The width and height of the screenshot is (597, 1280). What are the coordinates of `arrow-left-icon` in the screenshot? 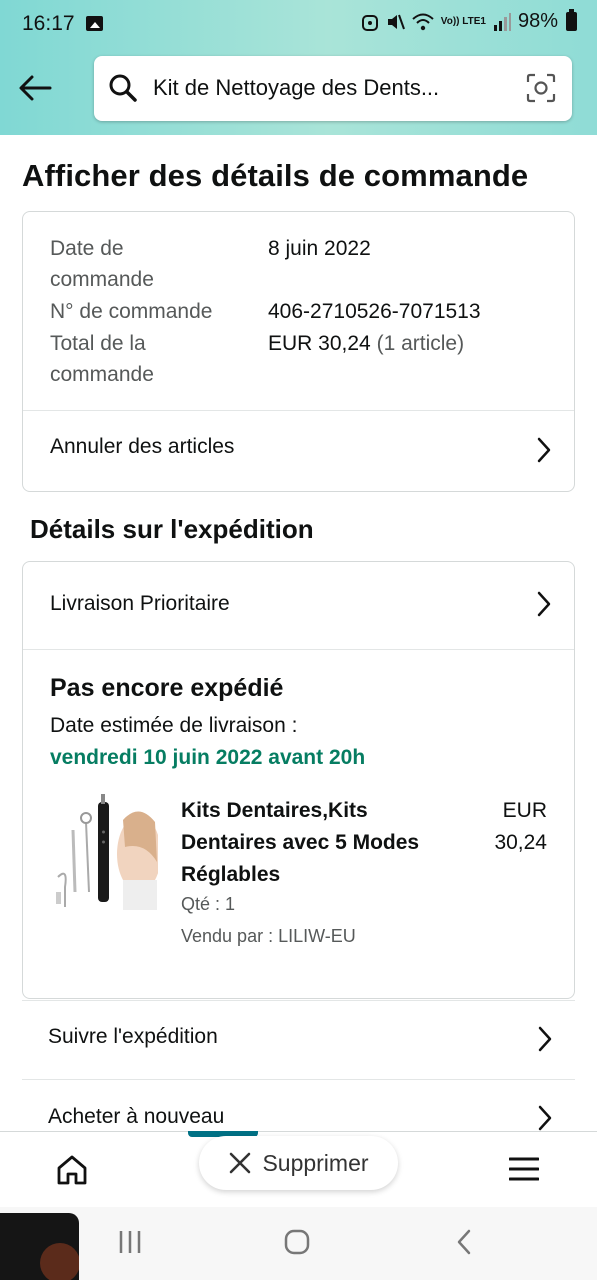 It's located at (35, 88).